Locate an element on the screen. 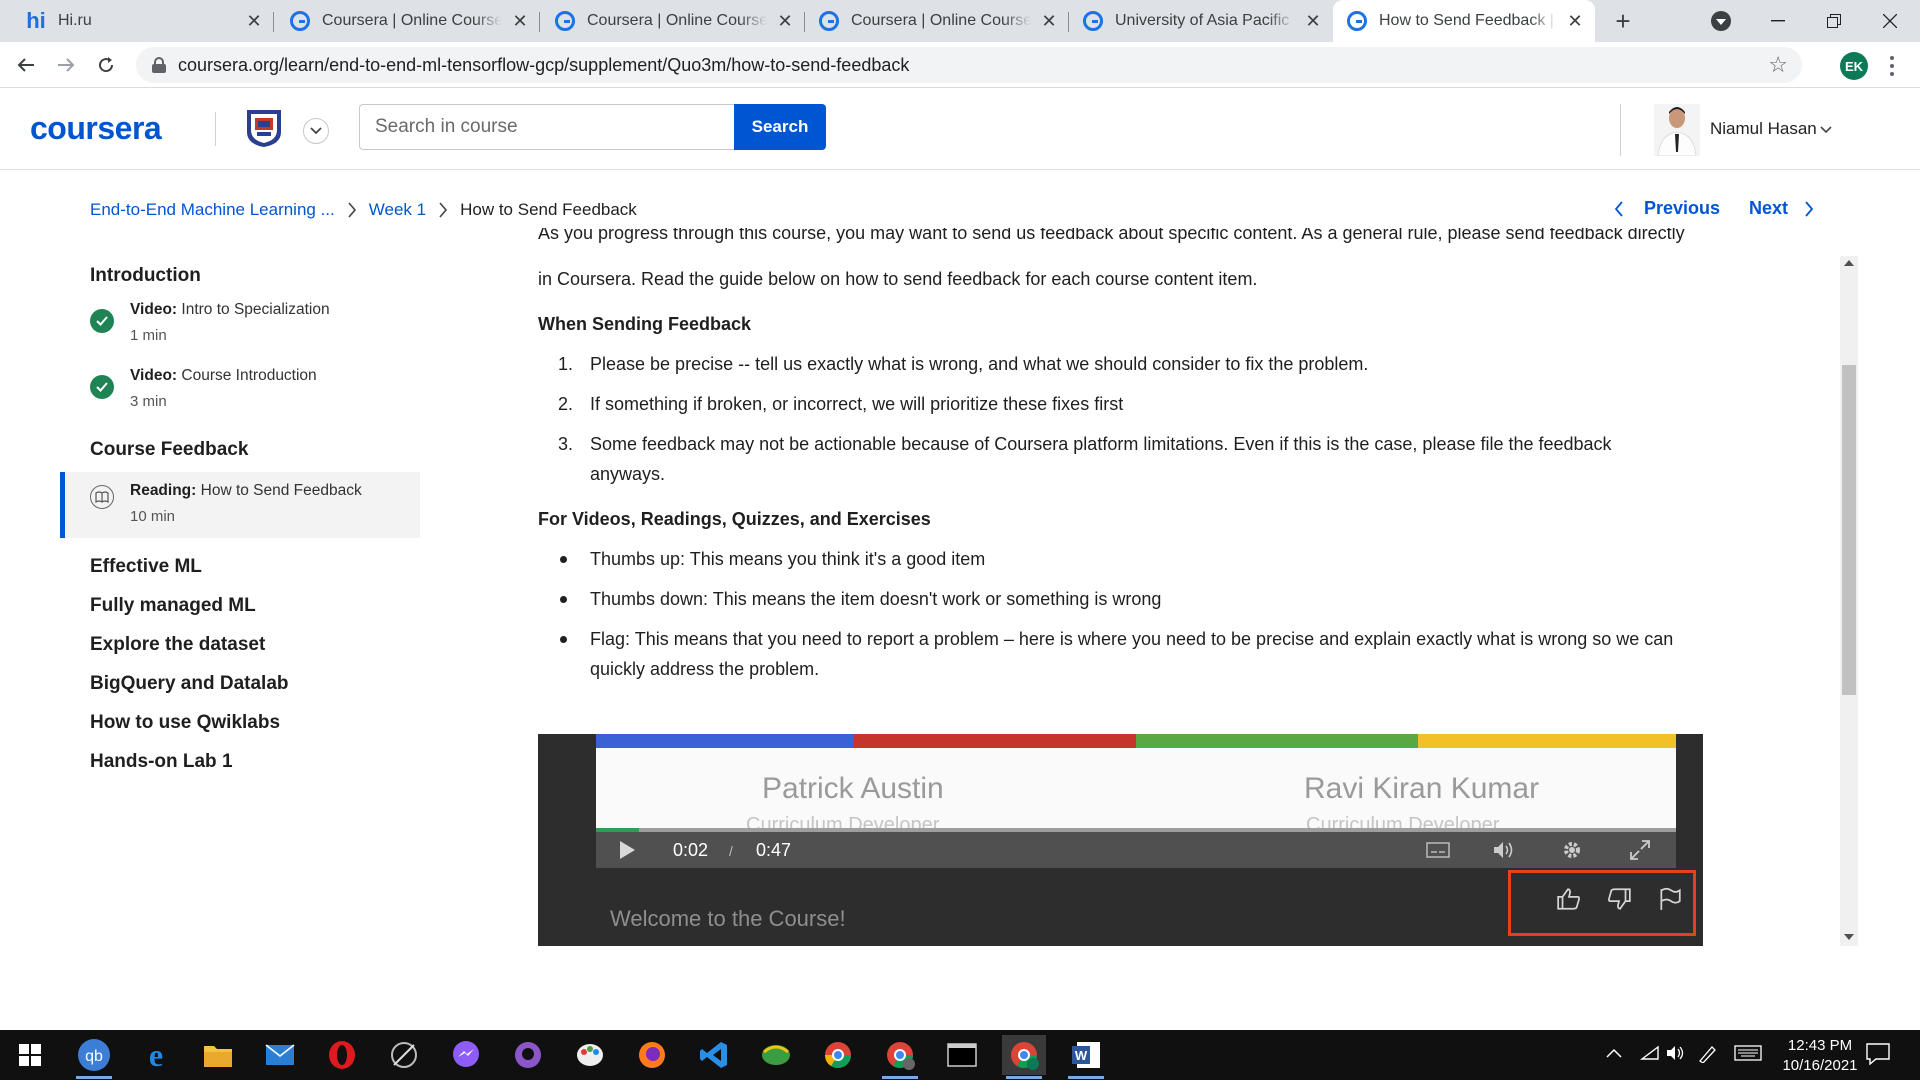 This screenshot has width=1920, height=1080. previous-button: Previous is located at coordinates (1667, 208).